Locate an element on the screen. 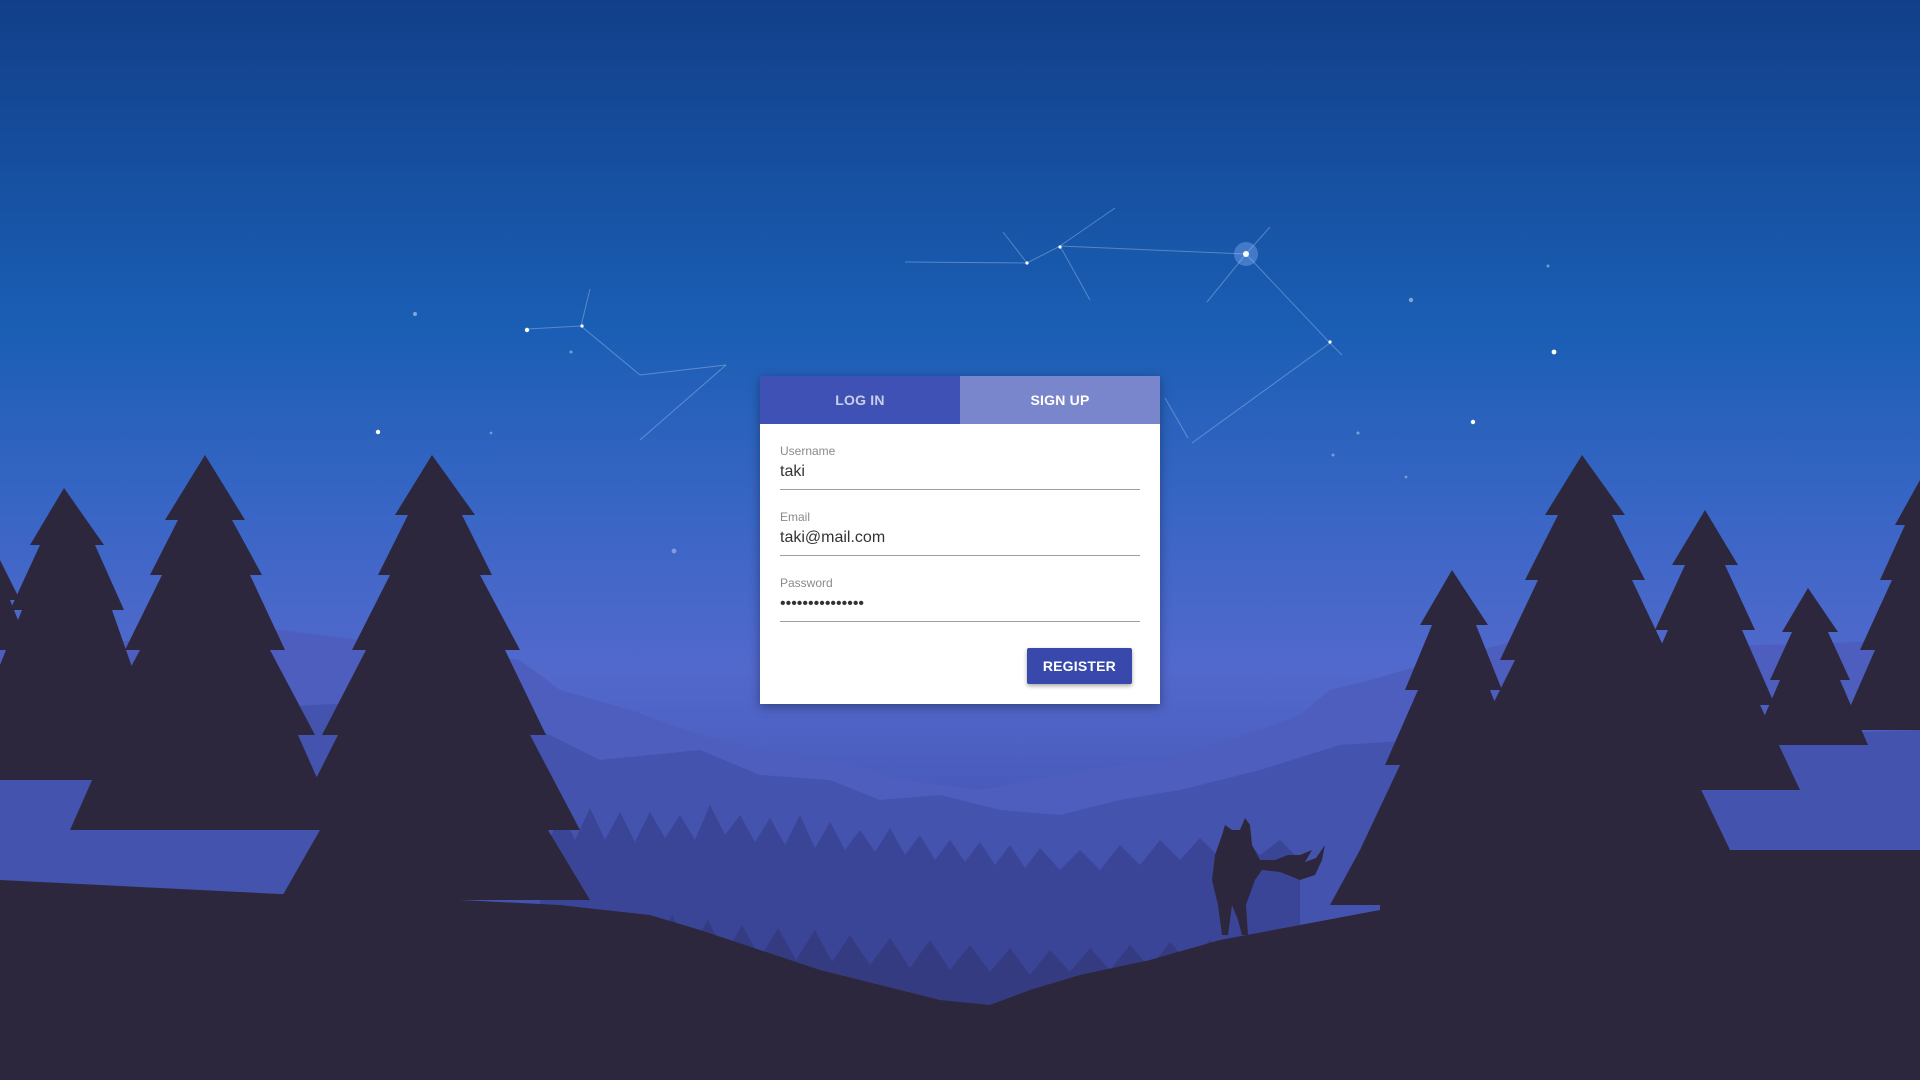 The image size is (1920, 1080). register-button: REGISTER is located at coordinates (1079, 666).